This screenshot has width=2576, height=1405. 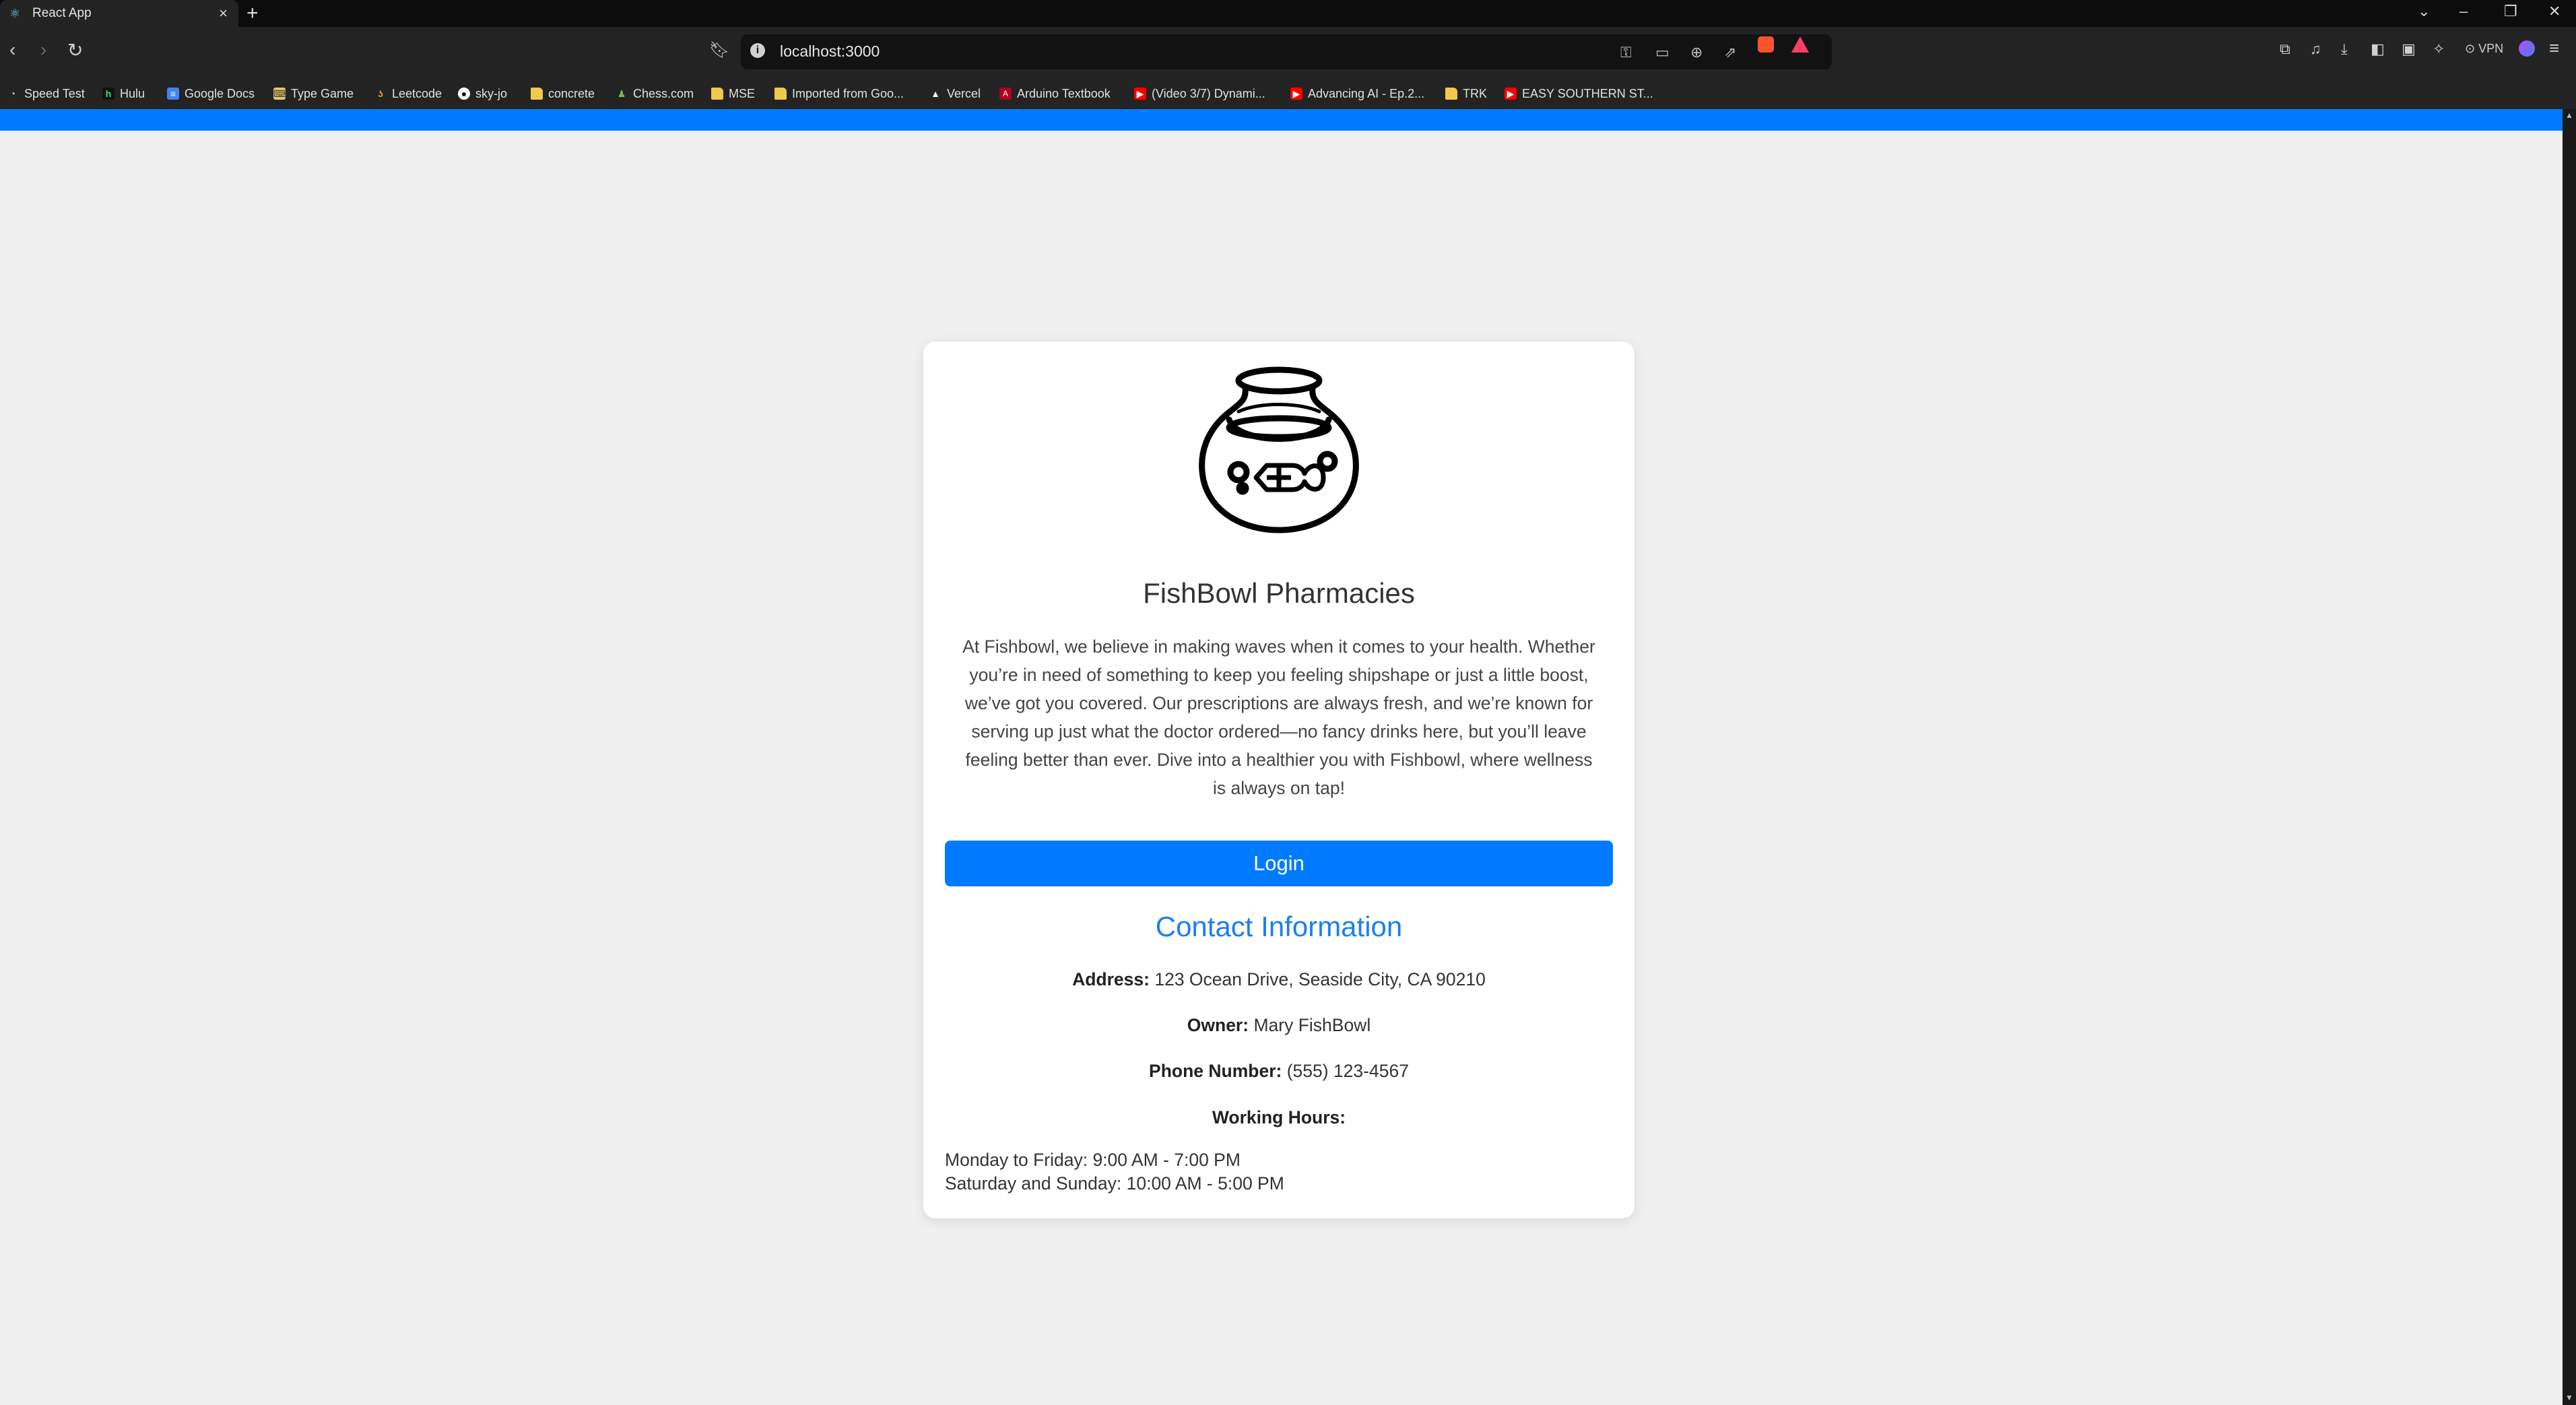 What do you see at coordinates (108, 94) in the screenshot?
I see `hulu-icon: h` at bounding box center [108, 94].